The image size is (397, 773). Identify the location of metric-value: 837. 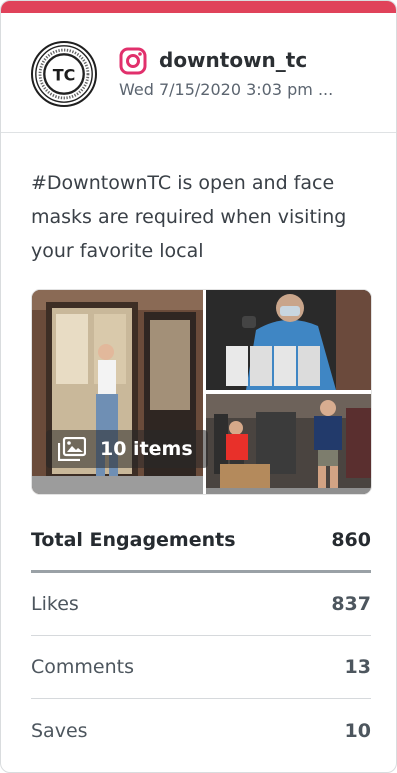
(351, 604).